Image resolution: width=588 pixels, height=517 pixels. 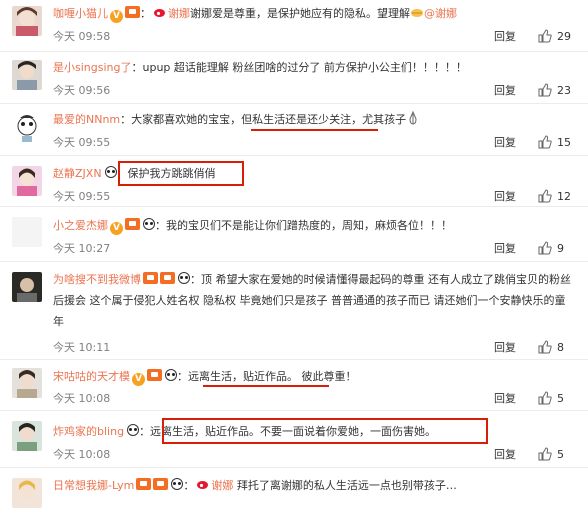 I want to click on comment-body: 最爱的NNnm：大家都喜欢她的宝宝，但私生活还是还少关注，尤其孩子, so click(x=317, y=119).